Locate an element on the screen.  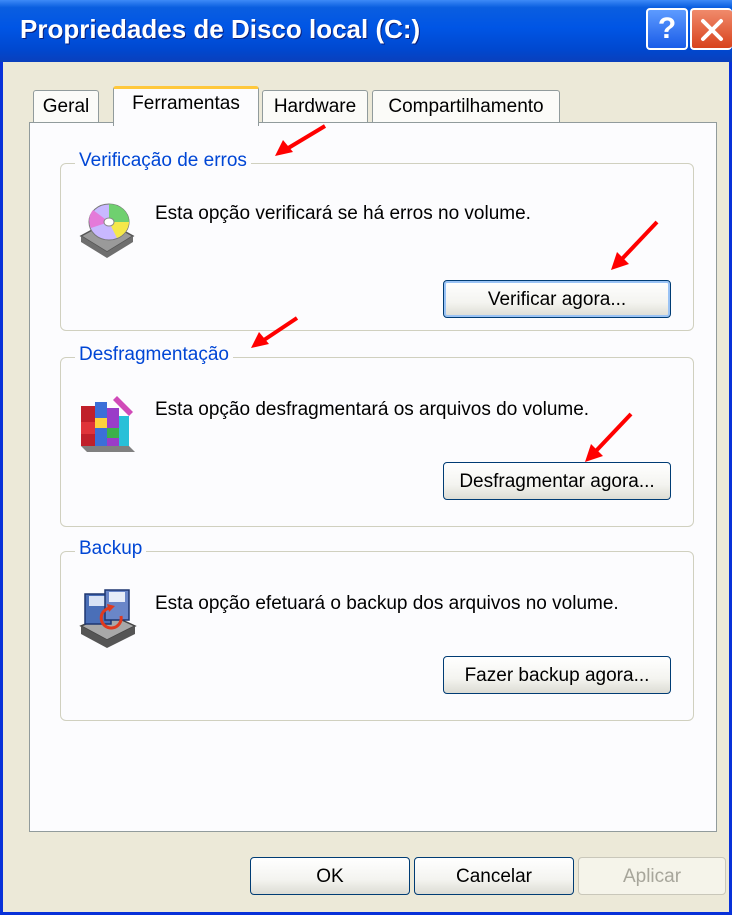
tab-label: Hardware is located at coordinates (315, 106).